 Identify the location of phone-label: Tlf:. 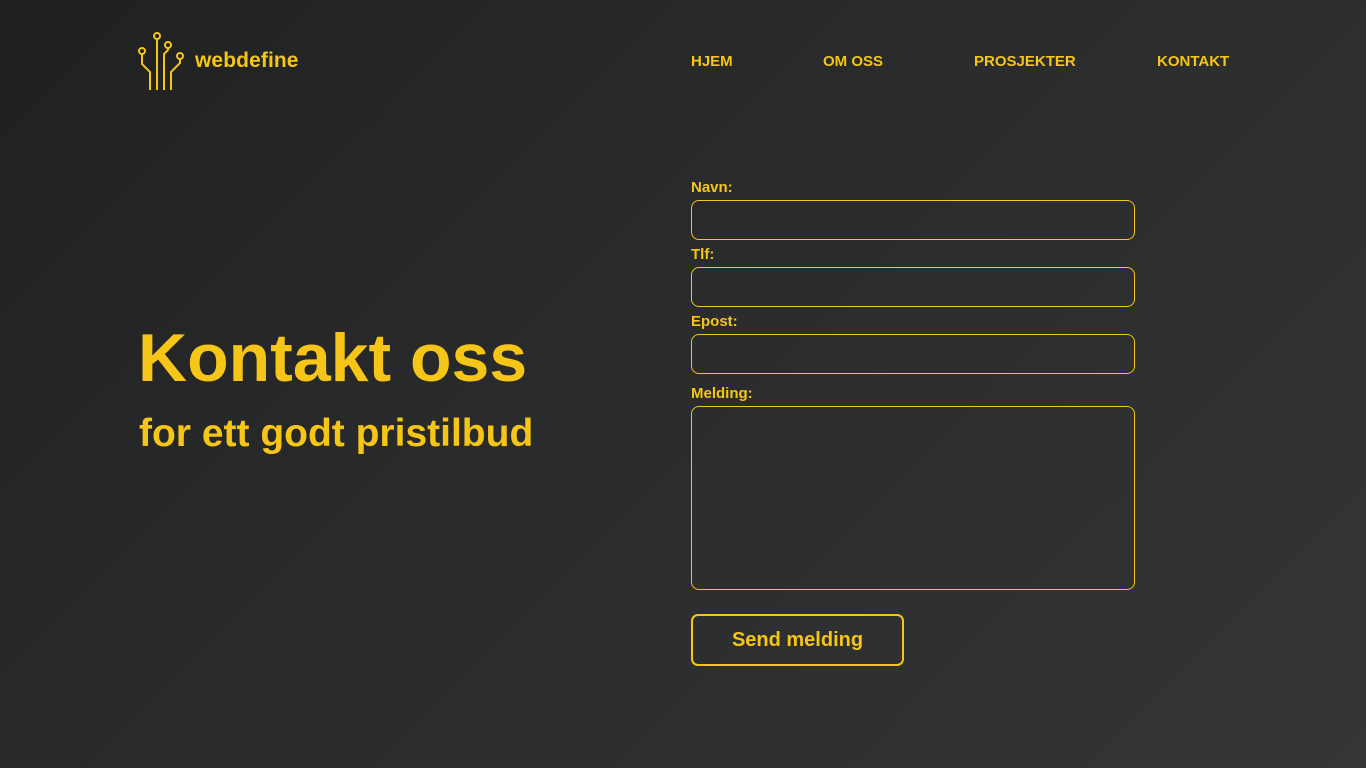
(703, 254).